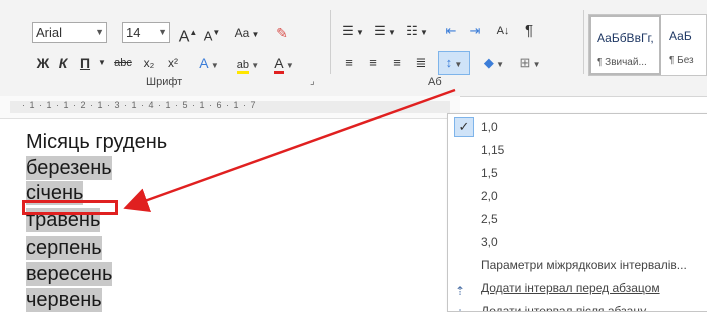 The image size is (707, 312). I want to click on font-group-label: Шрифт, so click(164, 82).